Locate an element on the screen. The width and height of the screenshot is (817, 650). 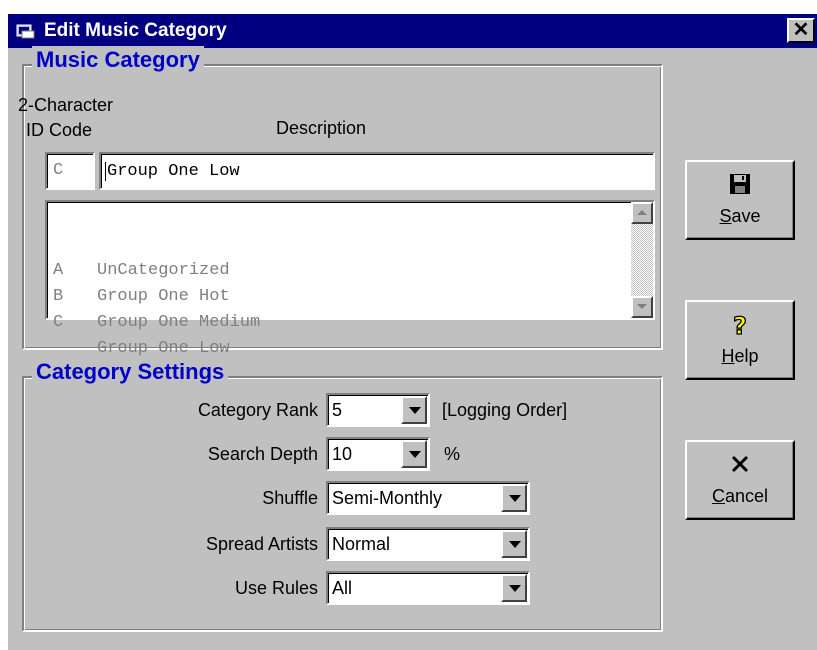
spread-artists-select: Normal is located at coordinates (428, 544).